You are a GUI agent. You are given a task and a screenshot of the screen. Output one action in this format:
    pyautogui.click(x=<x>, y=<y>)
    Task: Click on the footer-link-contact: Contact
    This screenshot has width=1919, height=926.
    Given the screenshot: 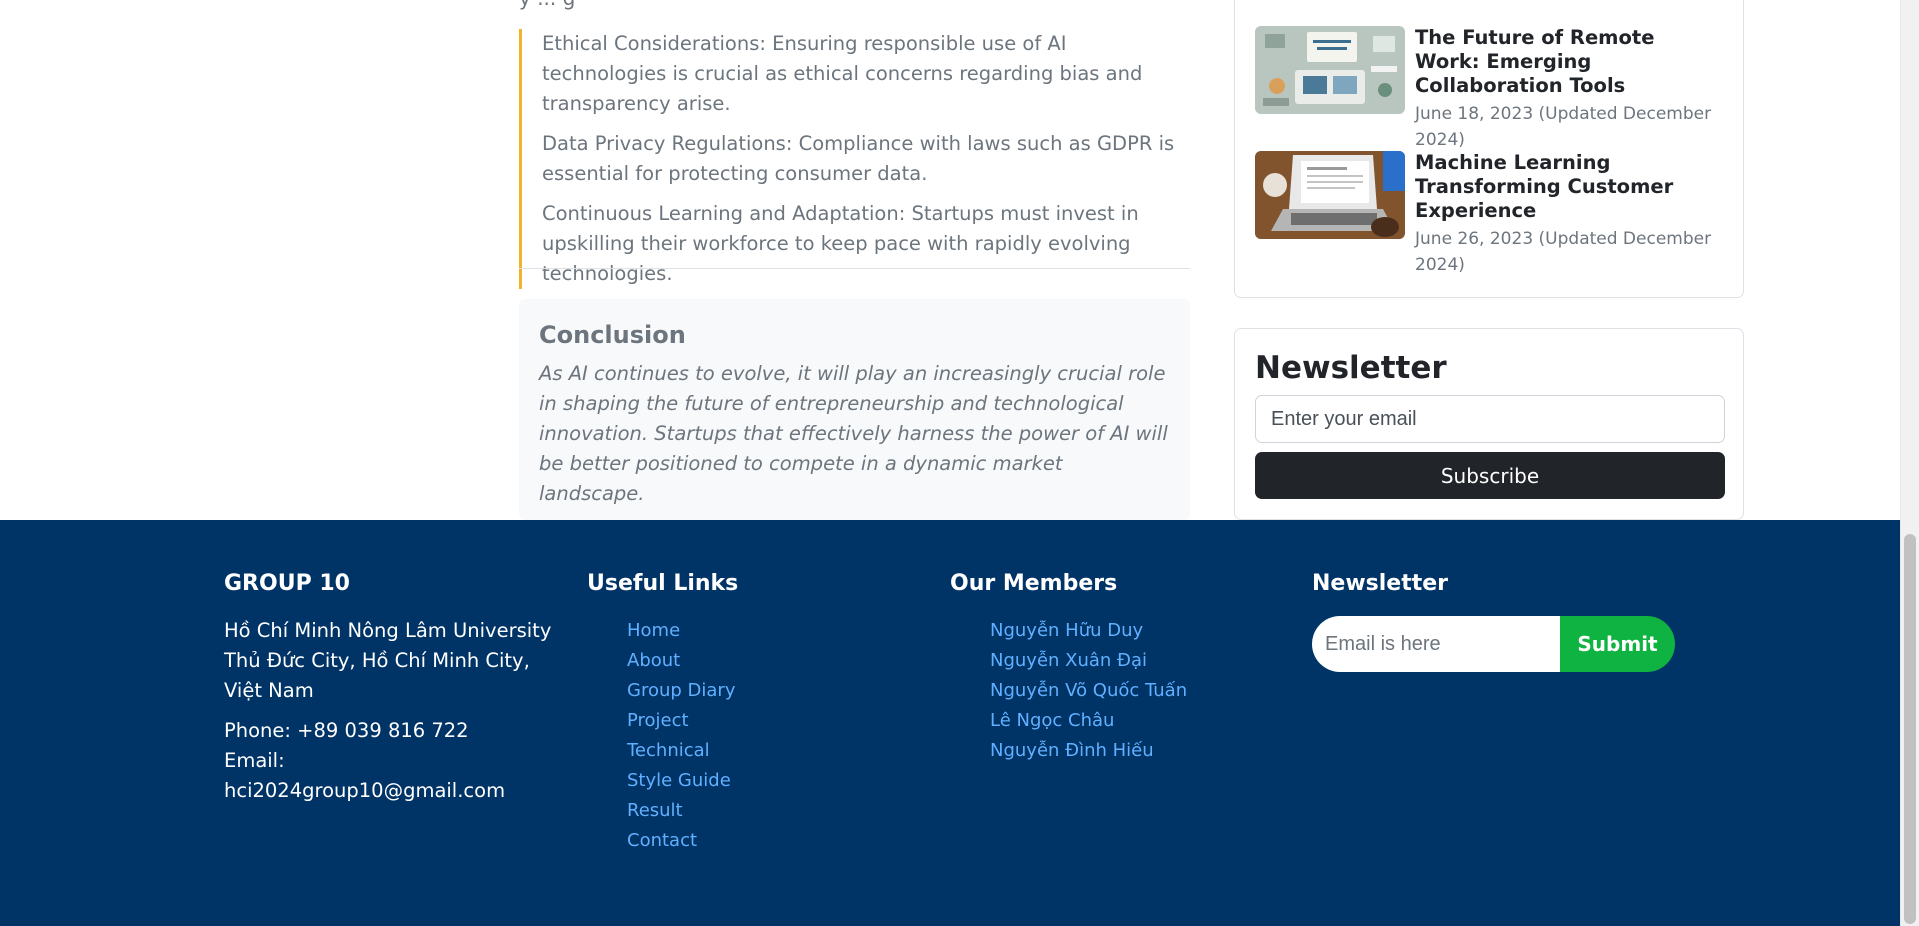 What is the action you would take?
    pyautogui.click(x=767, y=841)
    